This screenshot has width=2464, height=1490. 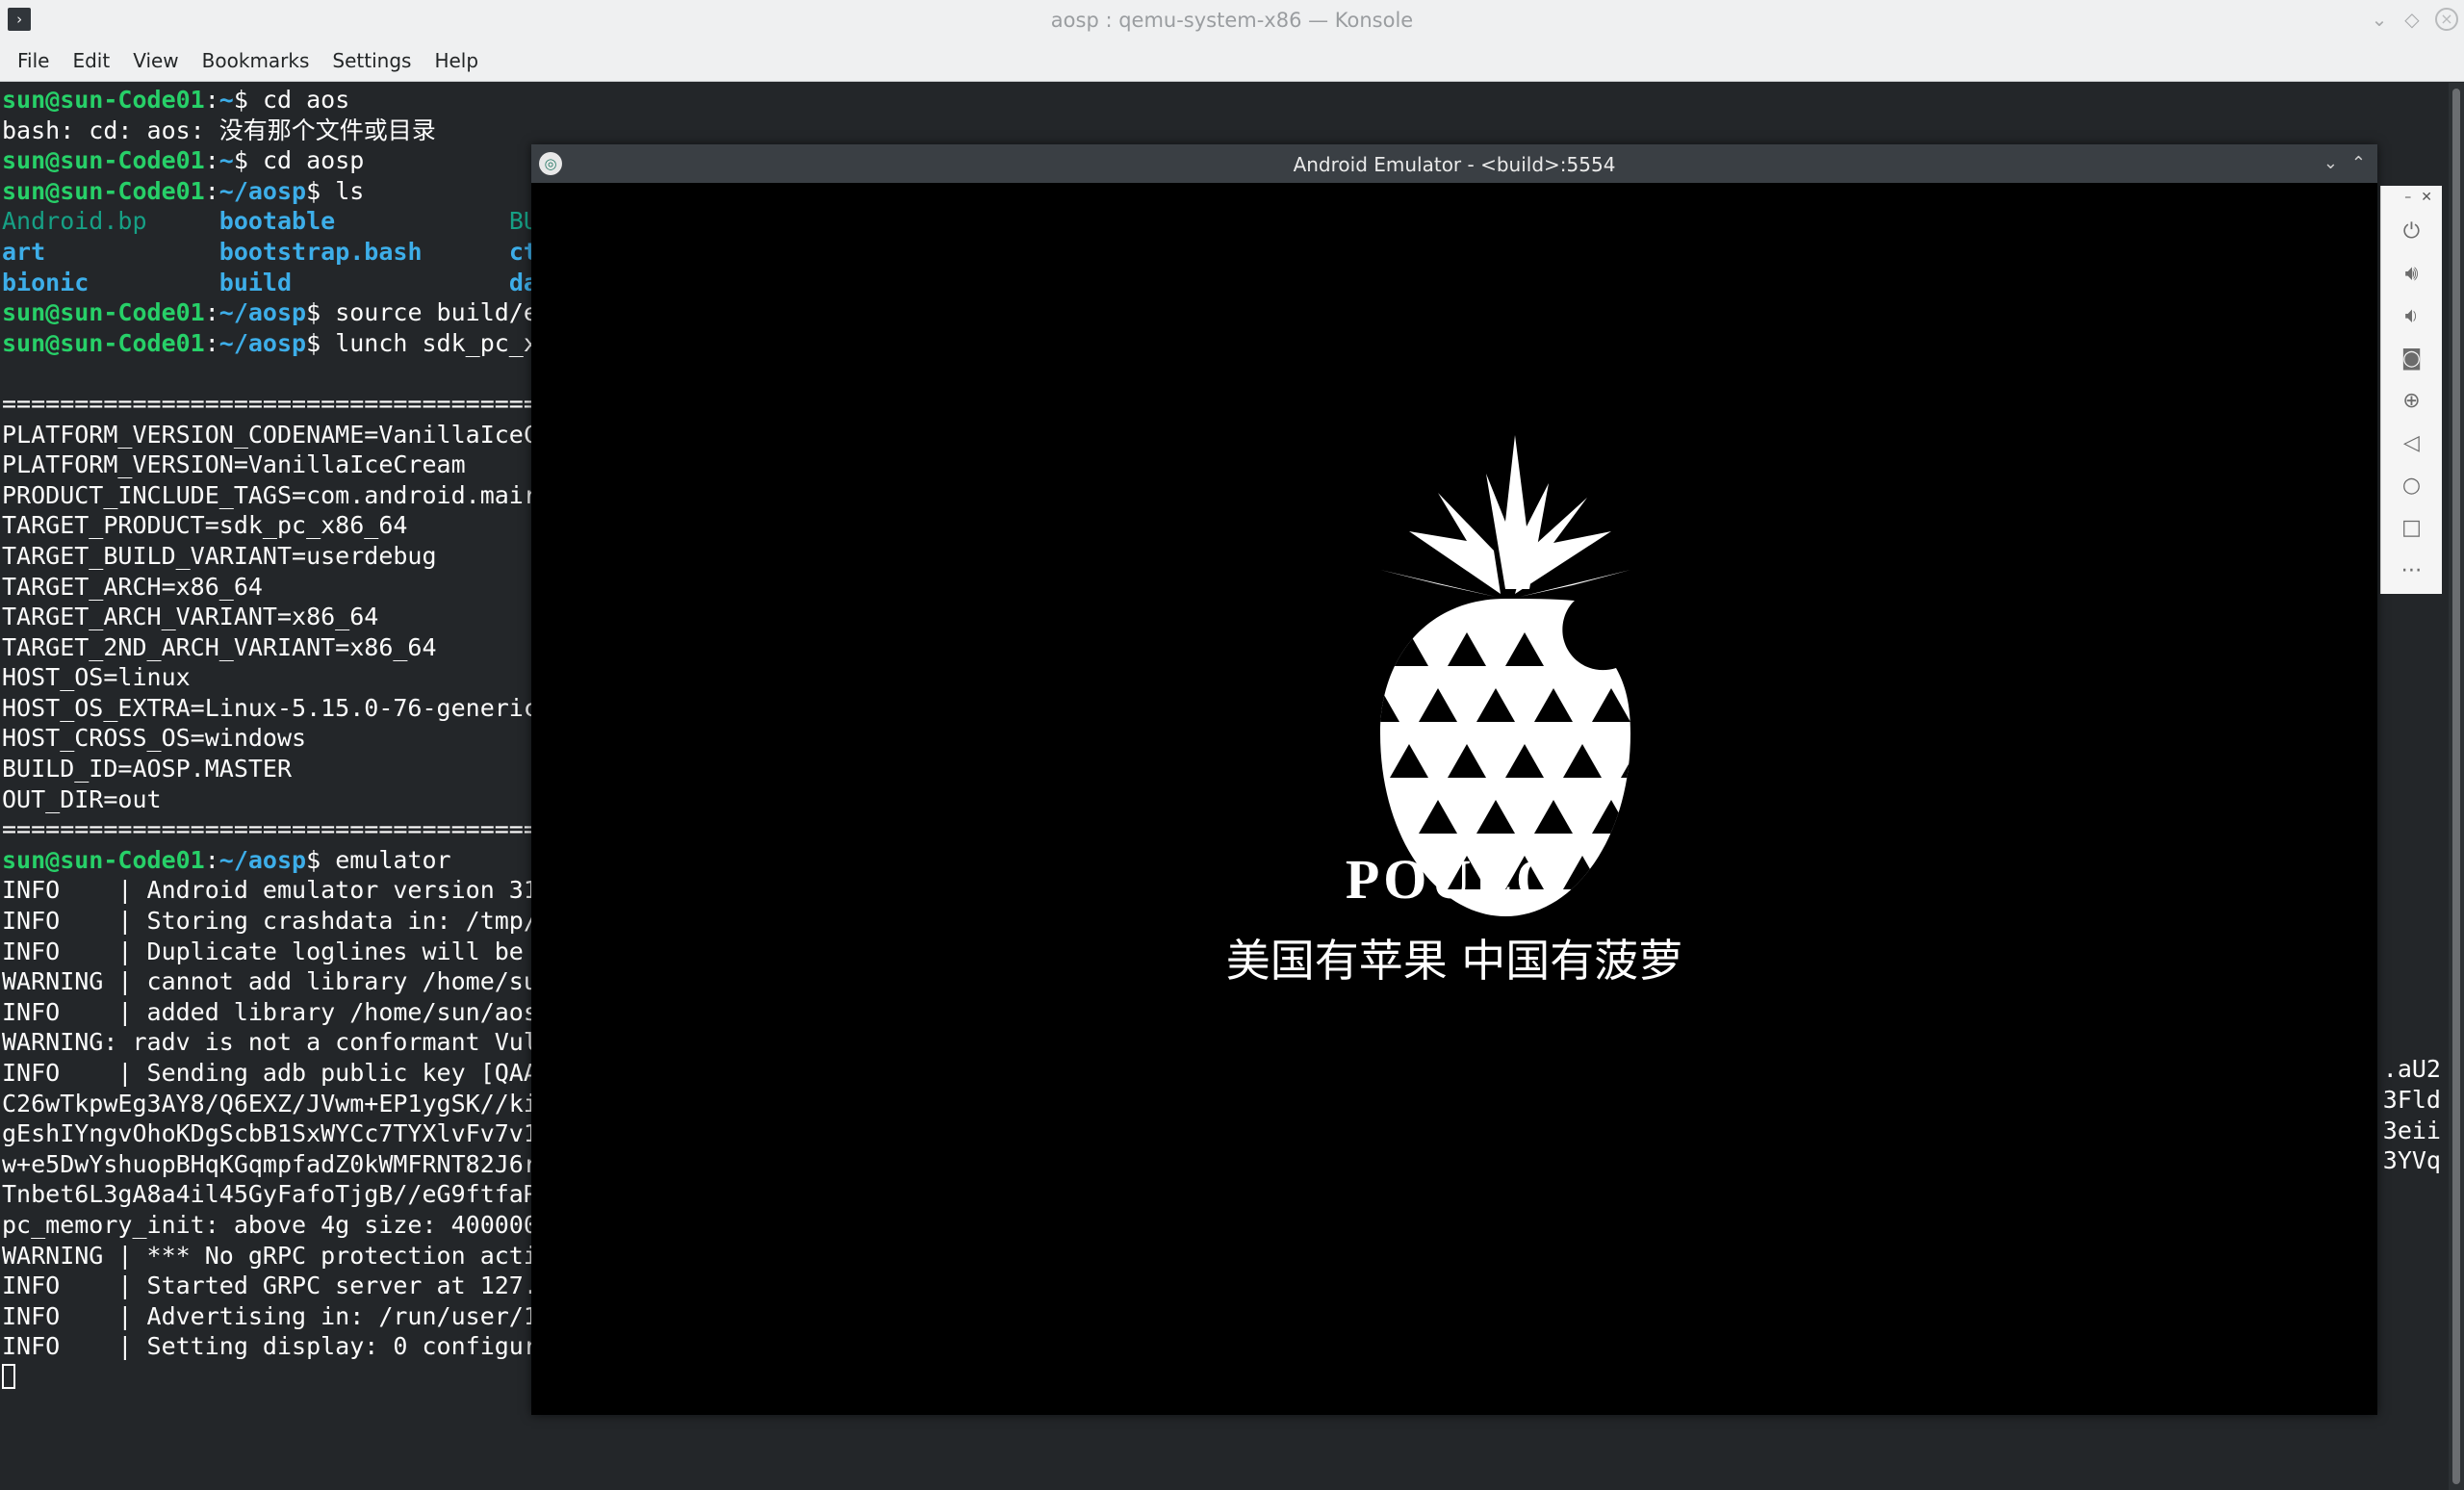 What do you see at coordinates (256, 60) in the screenshot?
I see `menu-bookmarks: Bookmarks` at bounding box center [256, 60].